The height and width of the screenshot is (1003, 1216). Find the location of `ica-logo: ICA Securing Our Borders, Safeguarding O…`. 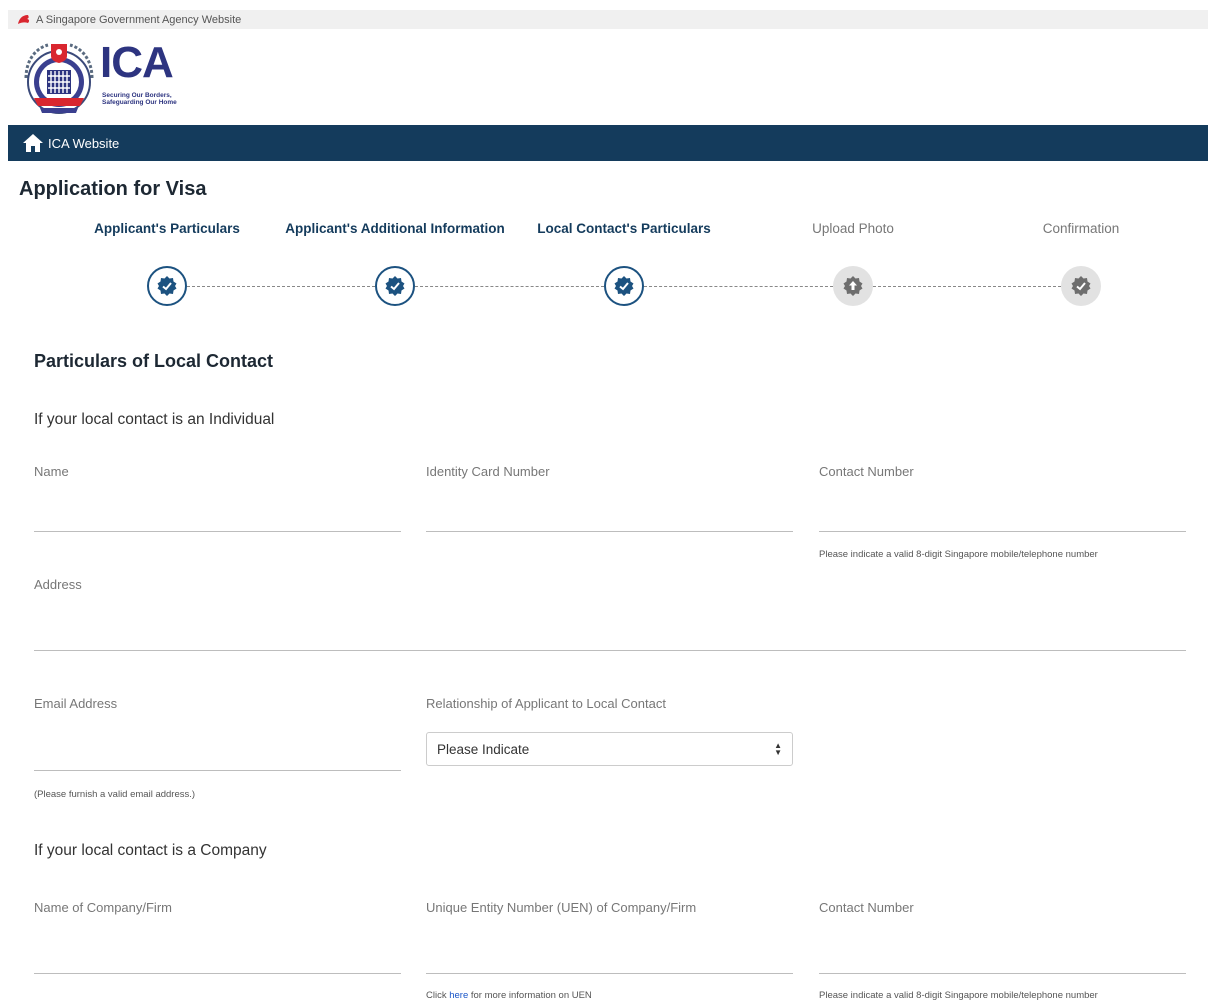

ica-logo: ICA Securing Our Borders, Safeguarding O… is located at coordinates (110, 77).